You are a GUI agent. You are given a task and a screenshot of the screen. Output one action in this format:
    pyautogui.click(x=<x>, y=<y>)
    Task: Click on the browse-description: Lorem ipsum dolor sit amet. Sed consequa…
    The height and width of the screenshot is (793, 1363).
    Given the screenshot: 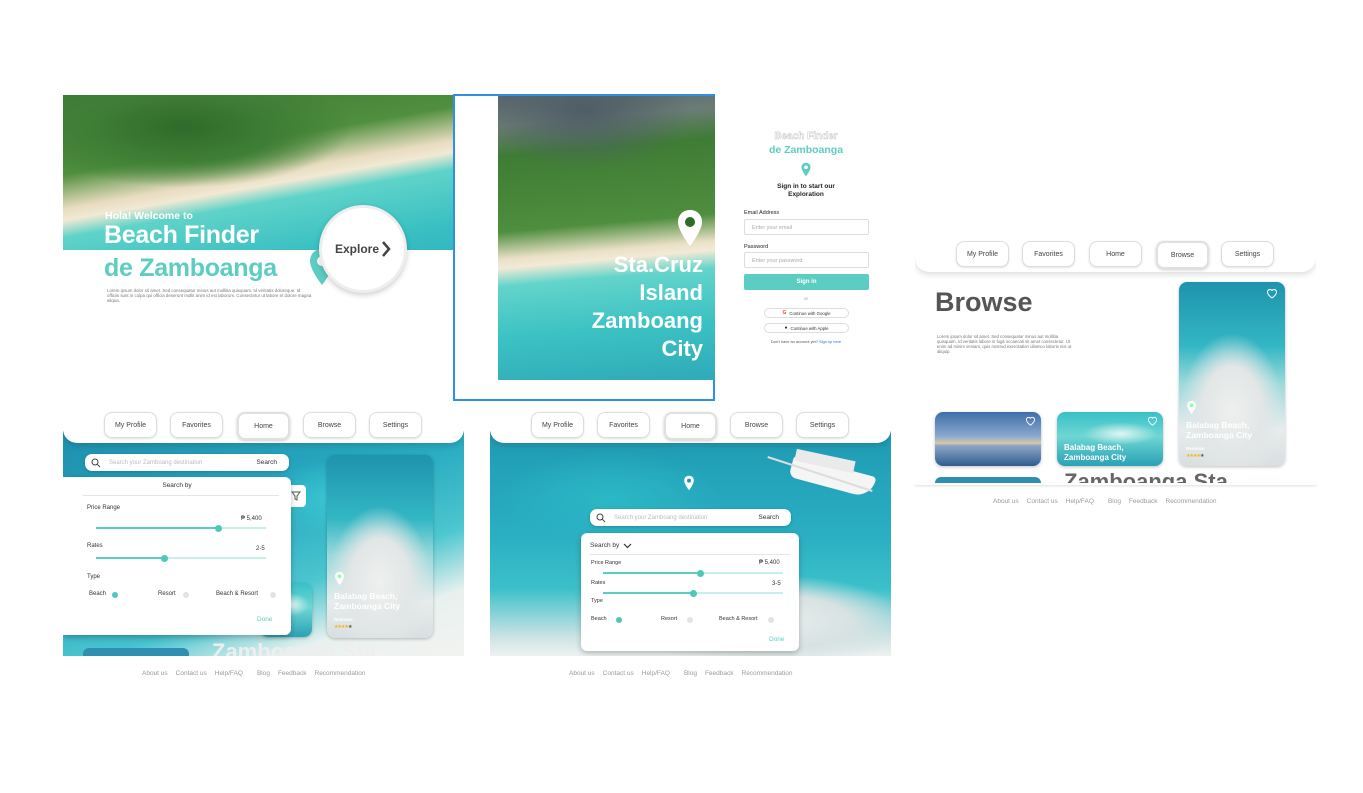 What is the action you would take?
    pyautogui.click(x=1004, y=344)
    